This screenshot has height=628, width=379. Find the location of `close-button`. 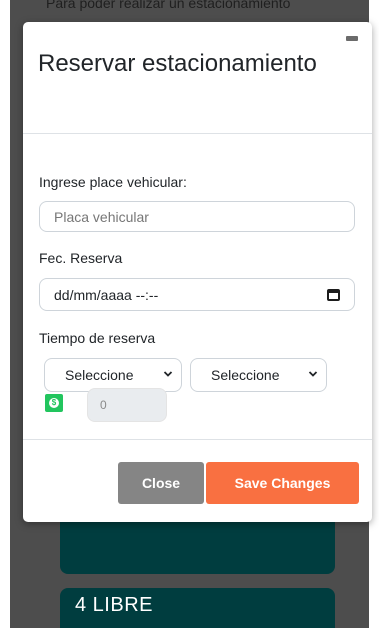

close-button is located at coordinates (352, 38).